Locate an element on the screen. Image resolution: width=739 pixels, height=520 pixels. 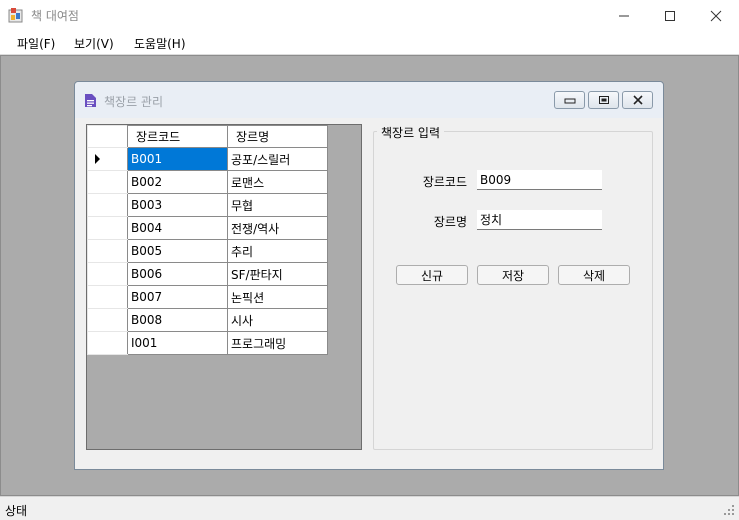
restore-icon is located at coordinates (603, 100).